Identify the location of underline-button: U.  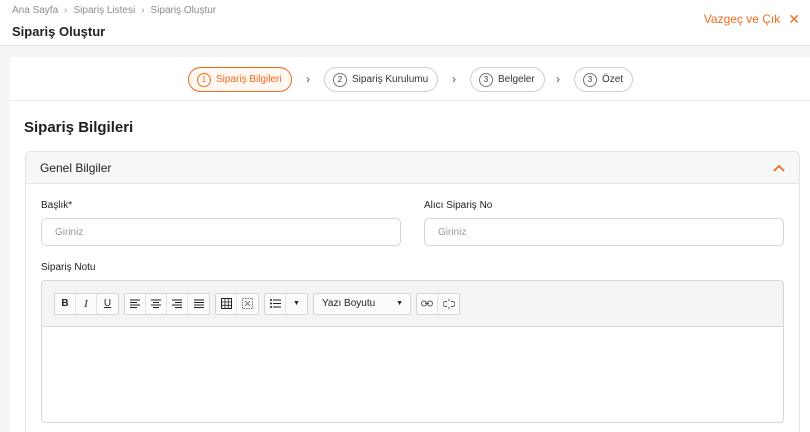
(107, 304).